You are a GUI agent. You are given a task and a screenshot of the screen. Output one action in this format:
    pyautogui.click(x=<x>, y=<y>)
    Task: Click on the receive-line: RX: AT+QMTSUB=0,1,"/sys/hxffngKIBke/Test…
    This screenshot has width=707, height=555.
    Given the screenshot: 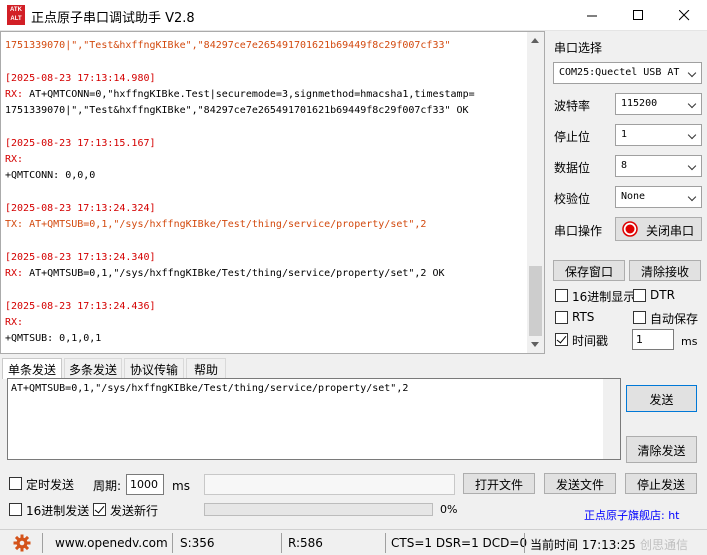 What is the action you would take?
    pyautogui.click(x=265, y=274)
    